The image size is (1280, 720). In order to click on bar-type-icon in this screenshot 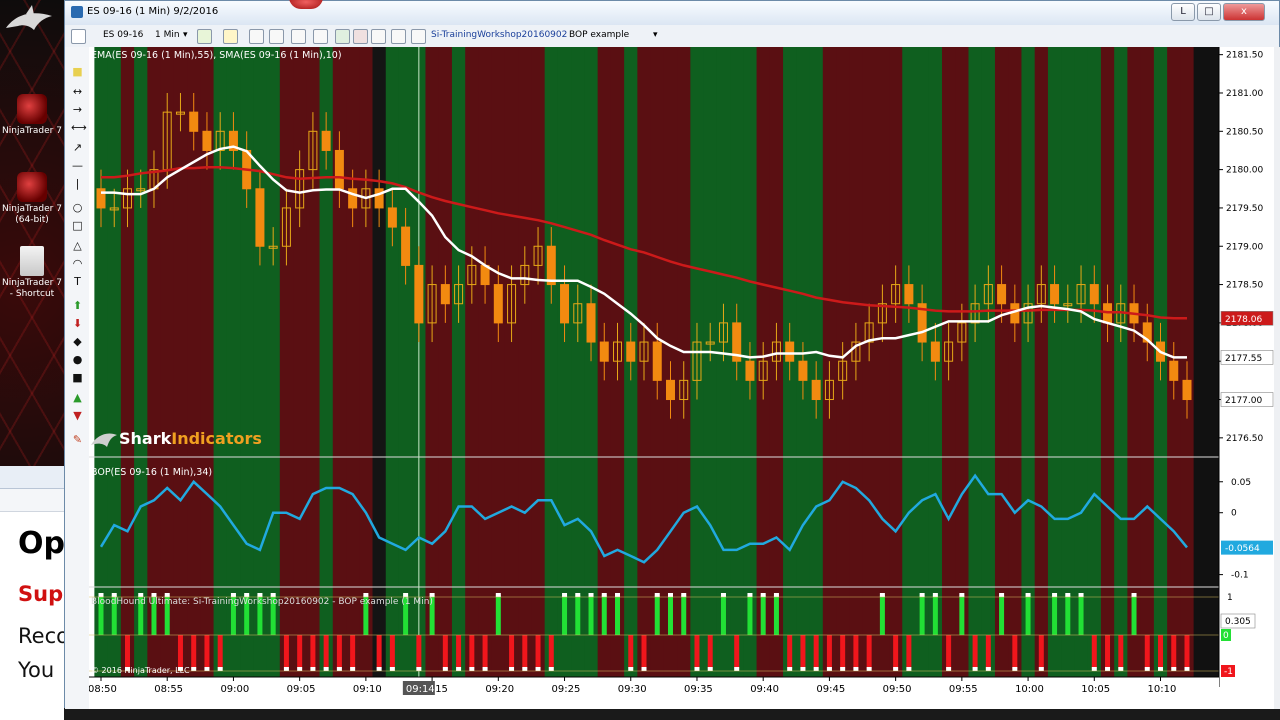, I will do `click(204, 36)`.